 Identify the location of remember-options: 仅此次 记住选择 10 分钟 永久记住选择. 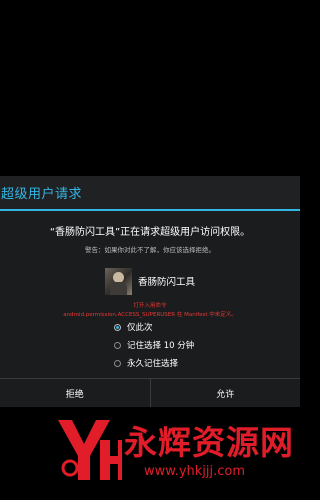
(154, 345).